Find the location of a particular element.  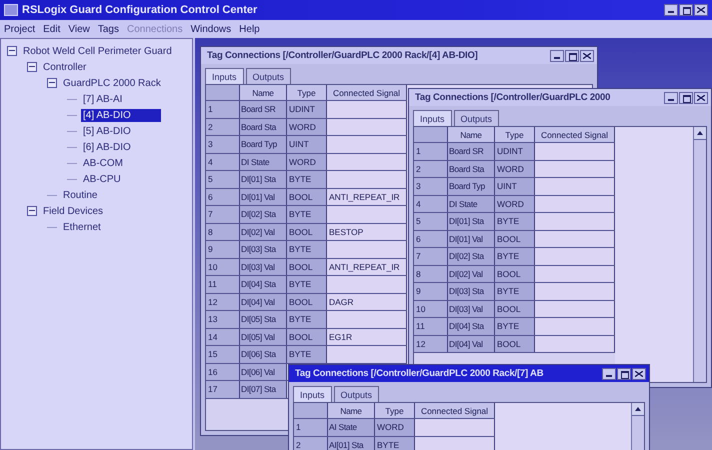

app-icon is located at coordinates (11, 10).